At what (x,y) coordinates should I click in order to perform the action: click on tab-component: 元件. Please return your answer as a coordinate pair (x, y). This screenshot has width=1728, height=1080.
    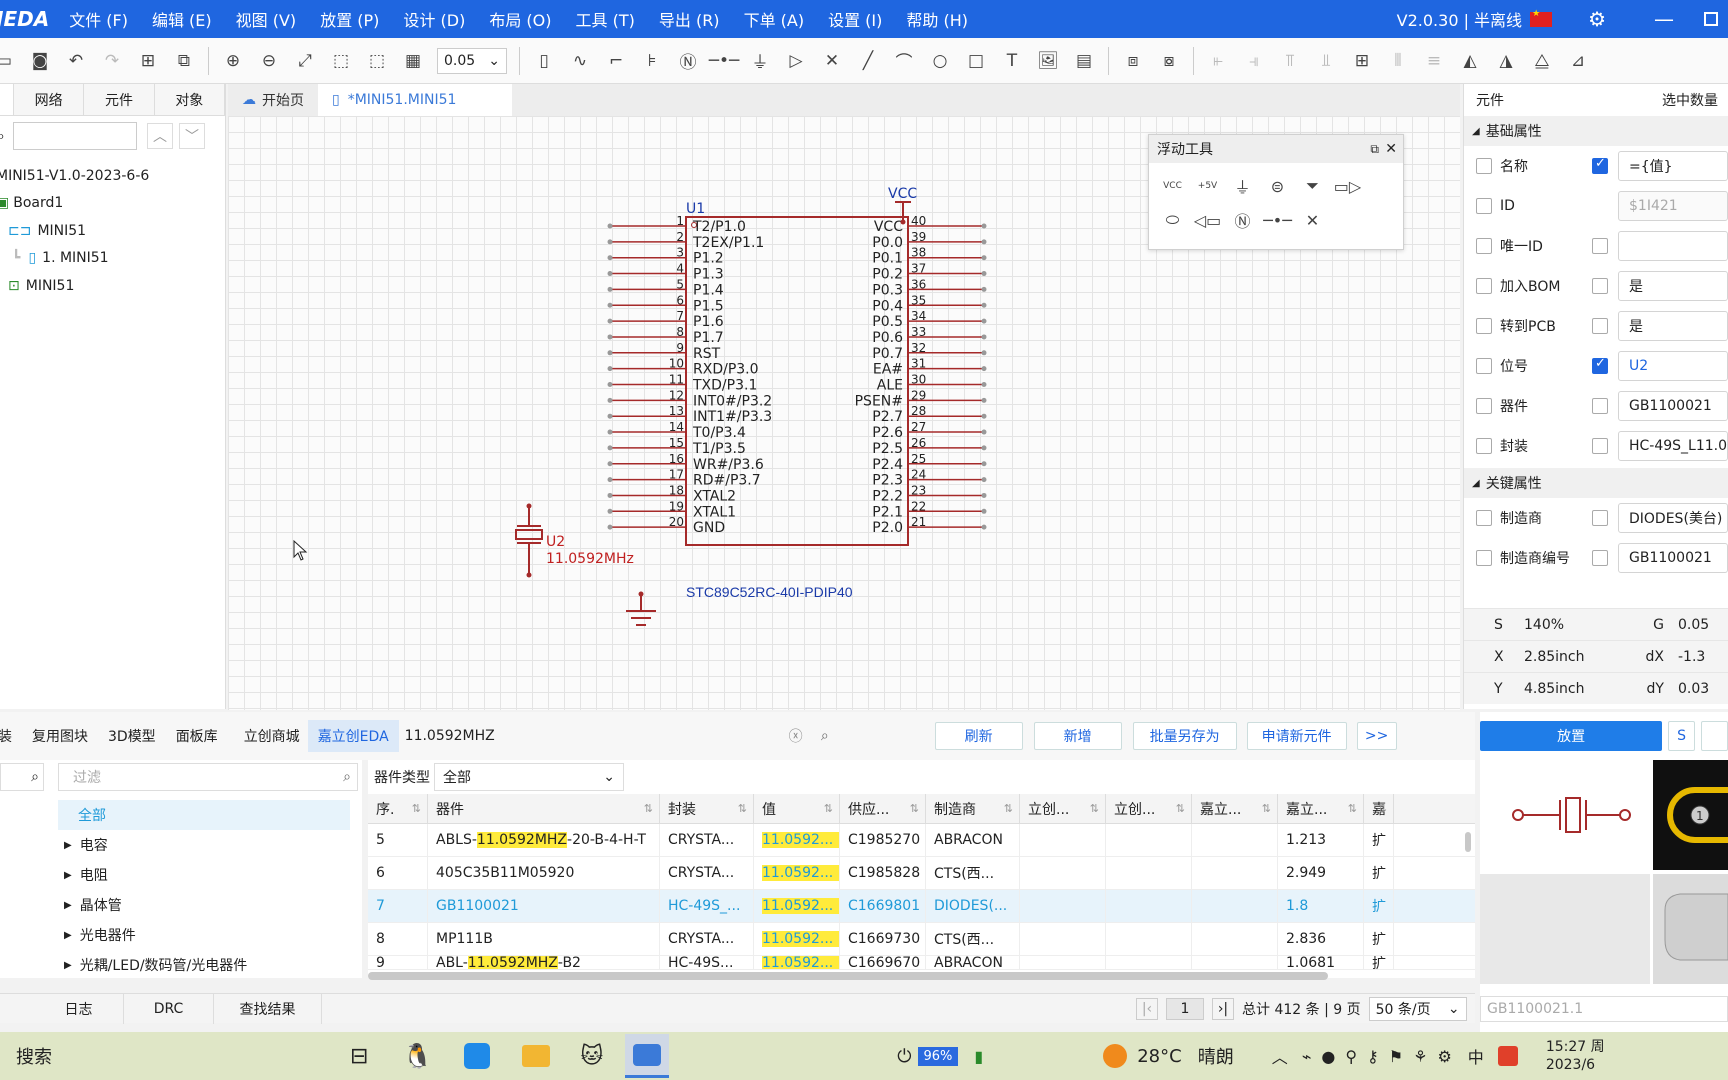
    Looking at the image, I should click on (119, 99).